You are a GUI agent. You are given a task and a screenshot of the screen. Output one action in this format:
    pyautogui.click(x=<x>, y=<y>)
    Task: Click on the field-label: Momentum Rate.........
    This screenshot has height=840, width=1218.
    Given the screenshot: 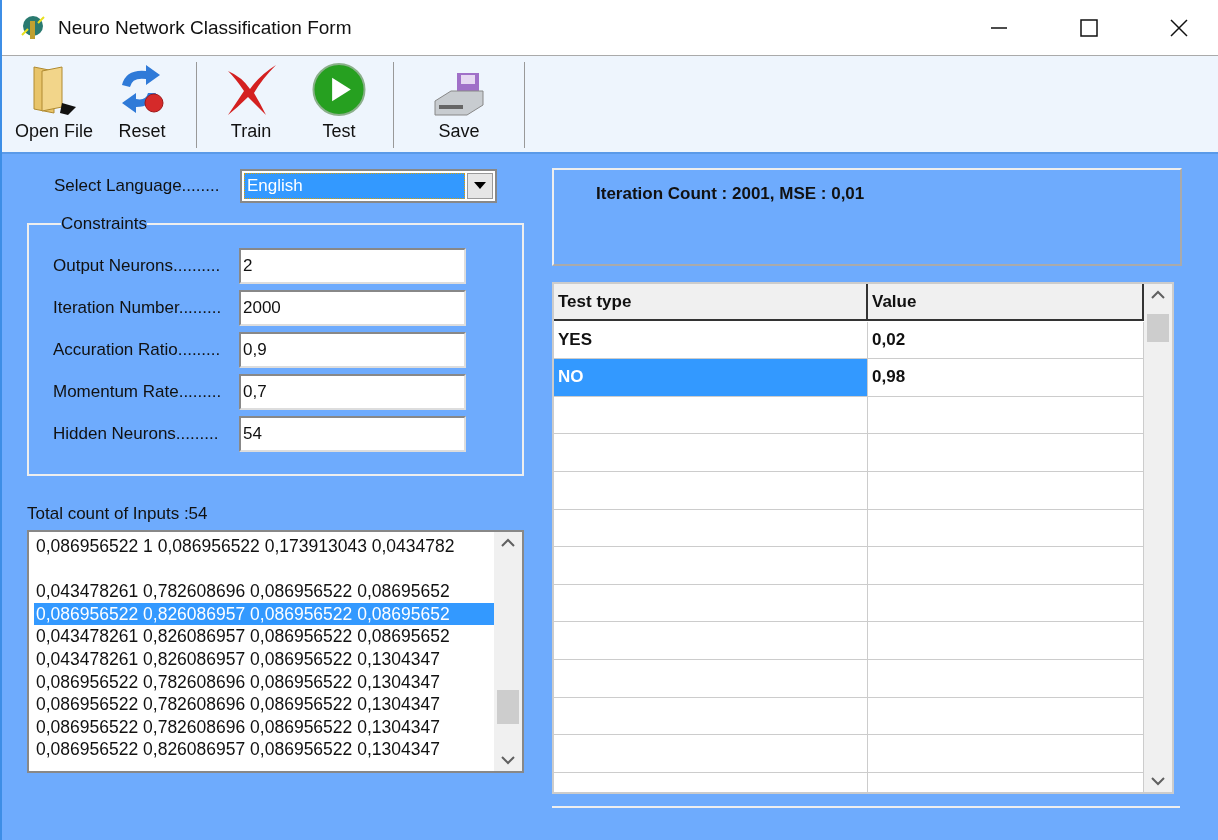 What is the action you would take?
    pyautogui.click(x=138, y=392)
    